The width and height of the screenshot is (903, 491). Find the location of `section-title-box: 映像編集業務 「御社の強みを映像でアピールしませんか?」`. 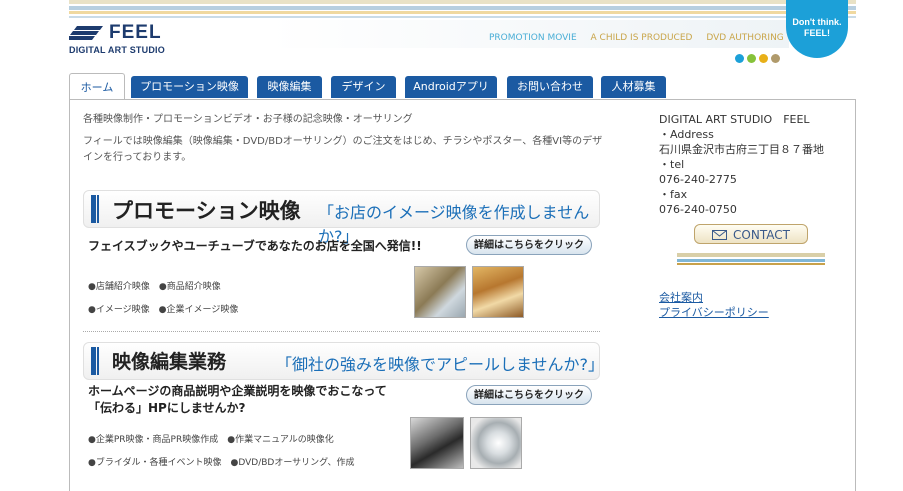

section-title-box: 映像編集業務 「御社の強みを映像でアピールしませんか?」 is located at coordinates (344, 361).